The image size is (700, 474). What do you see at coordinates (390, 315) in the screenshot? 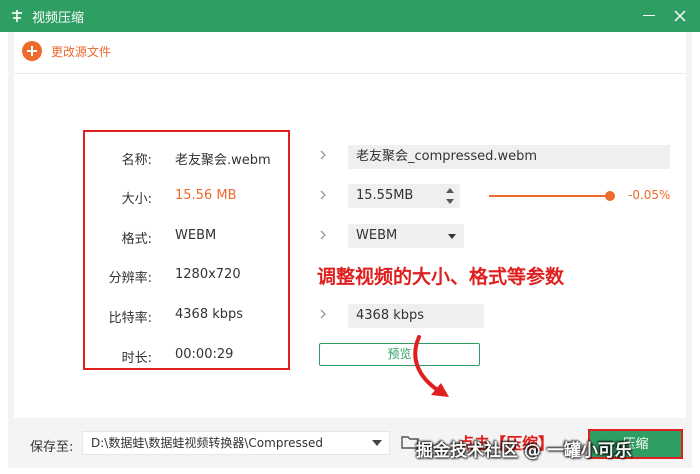
I see `output-bitrate-value: 4368 kbps` at bounding box center [390, 315].